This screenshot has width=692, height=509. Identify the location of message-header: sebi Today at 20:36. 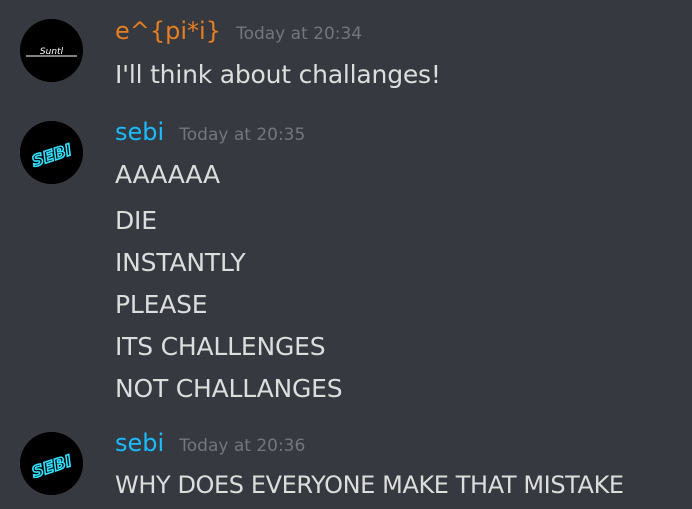
(210, 443).